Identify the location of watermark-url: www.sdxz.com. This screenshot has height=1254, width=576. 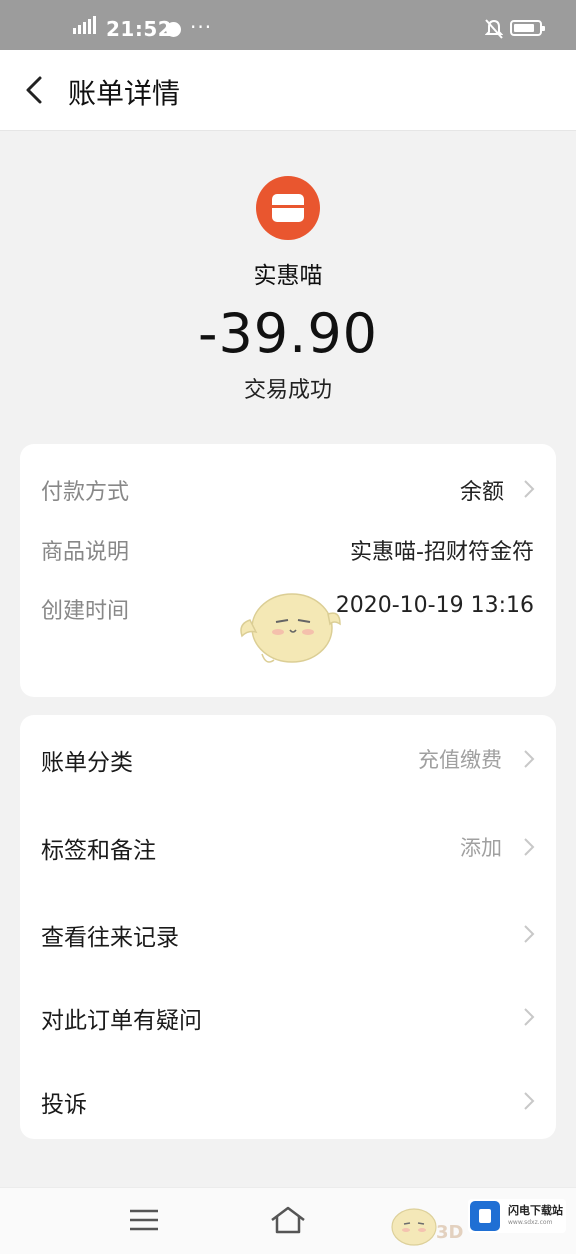
(530, 1222).